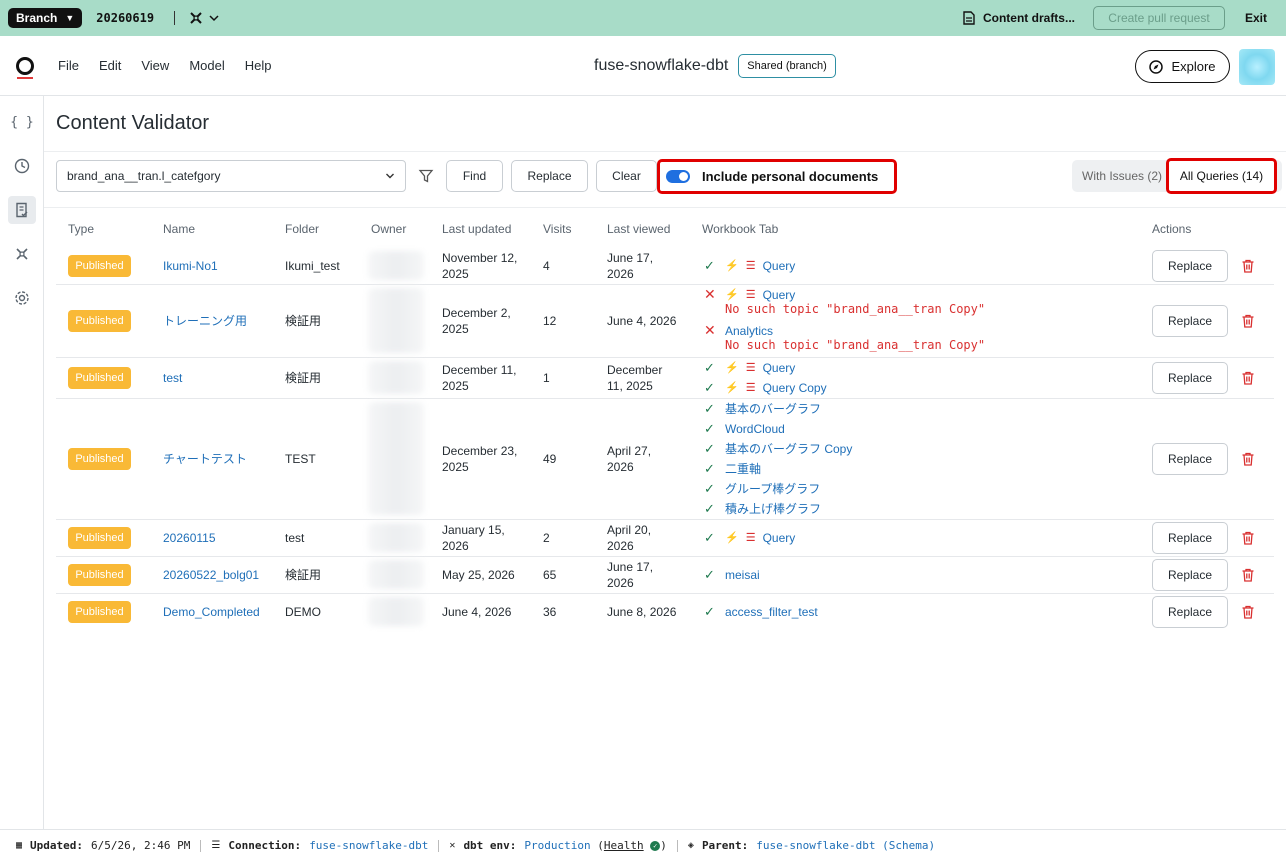  I want to click on avatar, so click(1257, 67).